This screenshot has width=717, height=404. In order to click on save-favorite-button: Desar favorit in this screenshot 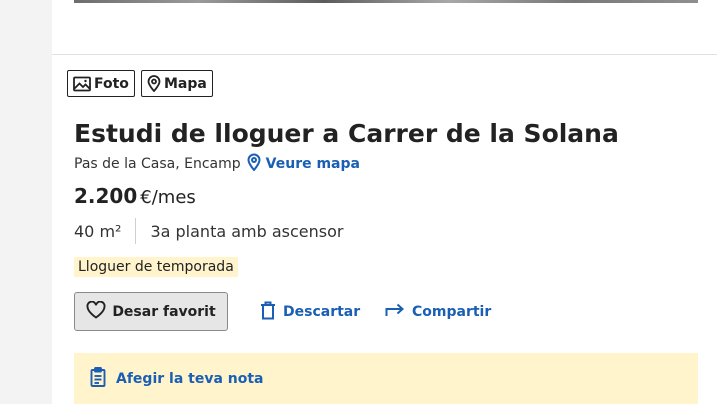, I will do `click(151, 311)`.